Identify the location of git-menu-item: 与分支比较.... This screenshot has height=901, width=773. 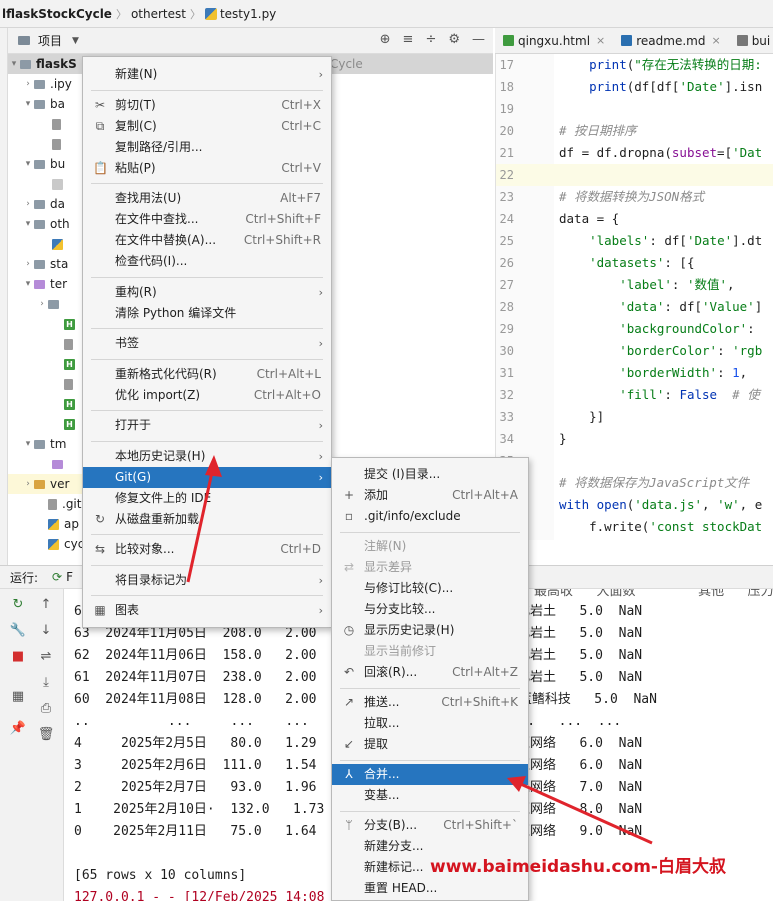
(430, 609).